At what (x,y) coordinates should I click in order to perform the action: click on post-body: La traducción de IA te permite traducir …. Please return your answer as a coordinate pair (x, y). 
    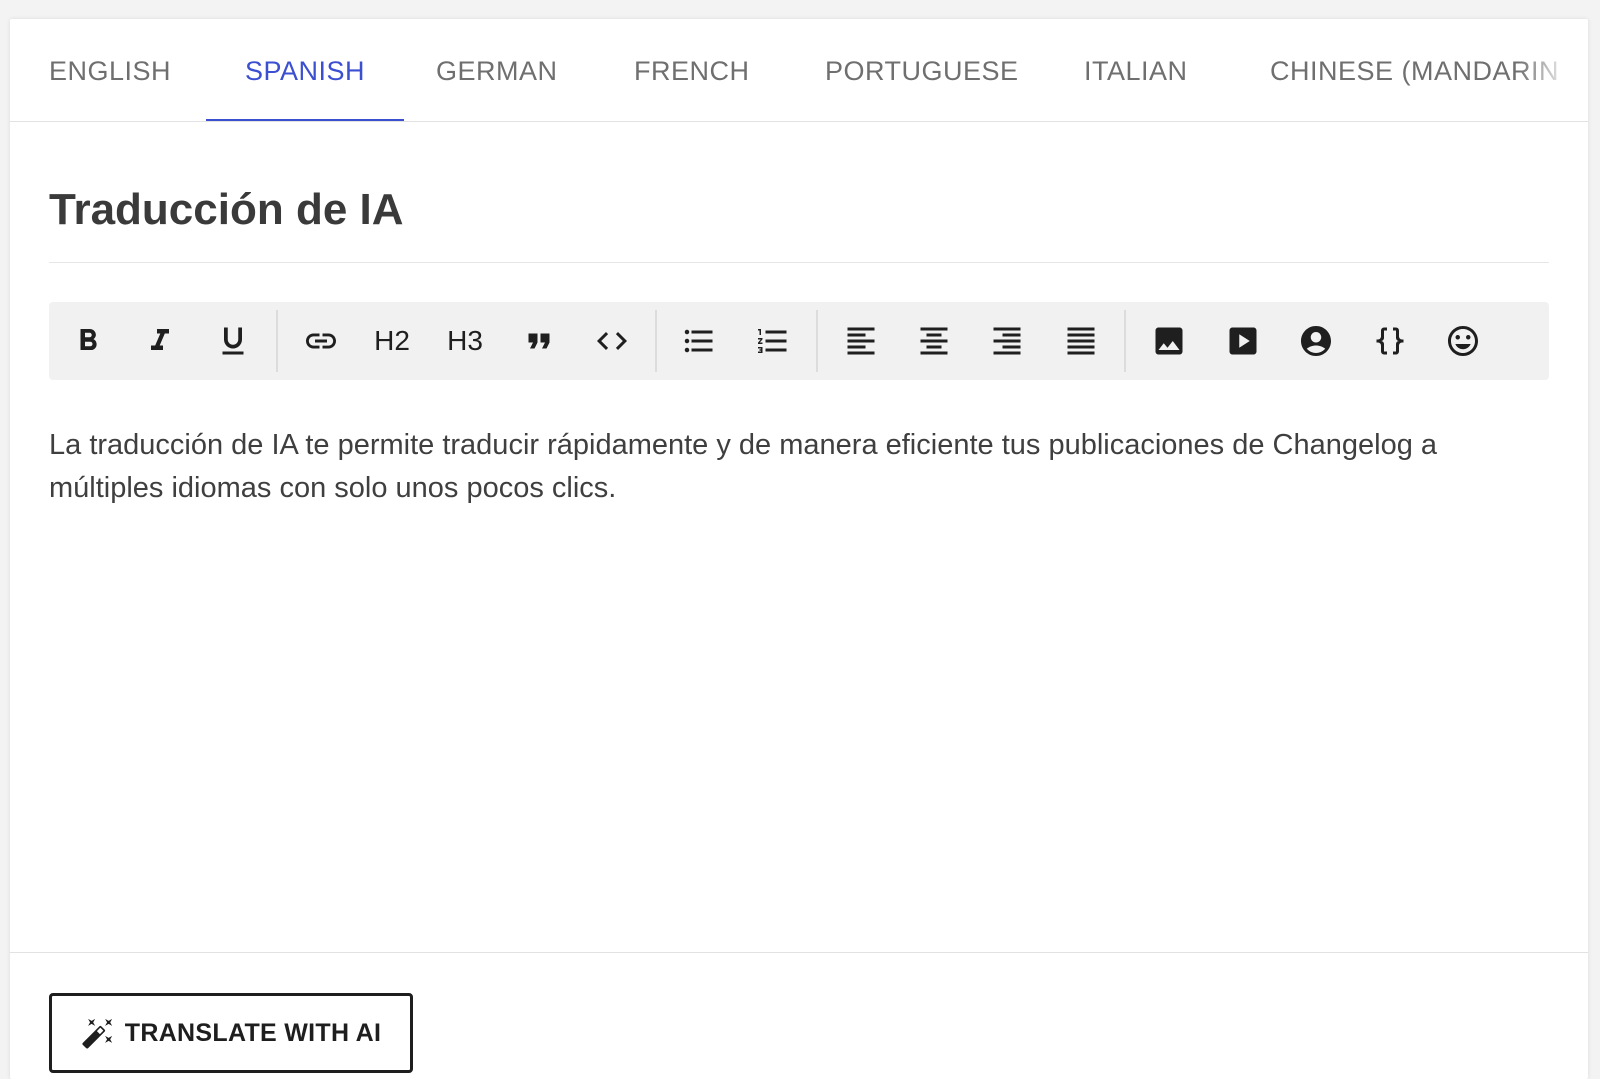
    Looking at the image, I should click on (799, 467).